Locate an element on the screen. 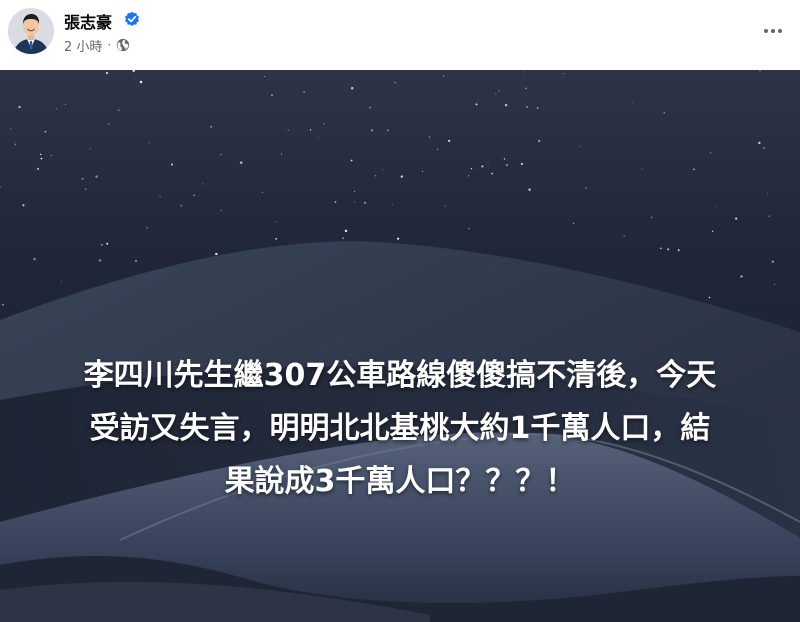  post-timestamp: 2 小時 is located at coordinates (83, 45).